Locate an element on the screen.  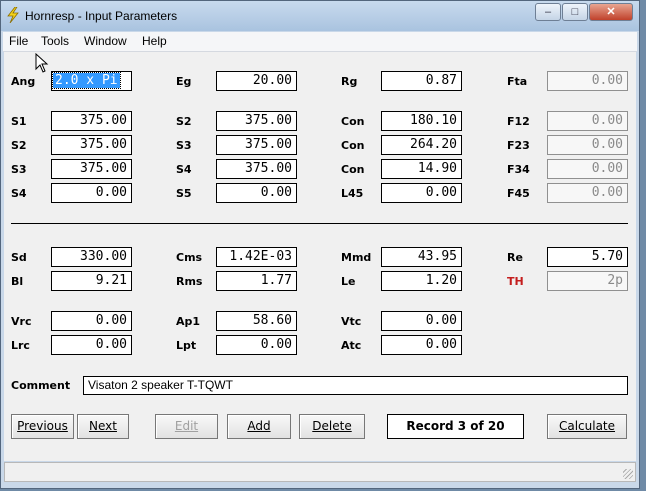
menu-bar: File Tools Window Help is located at coordinates (320, 42).